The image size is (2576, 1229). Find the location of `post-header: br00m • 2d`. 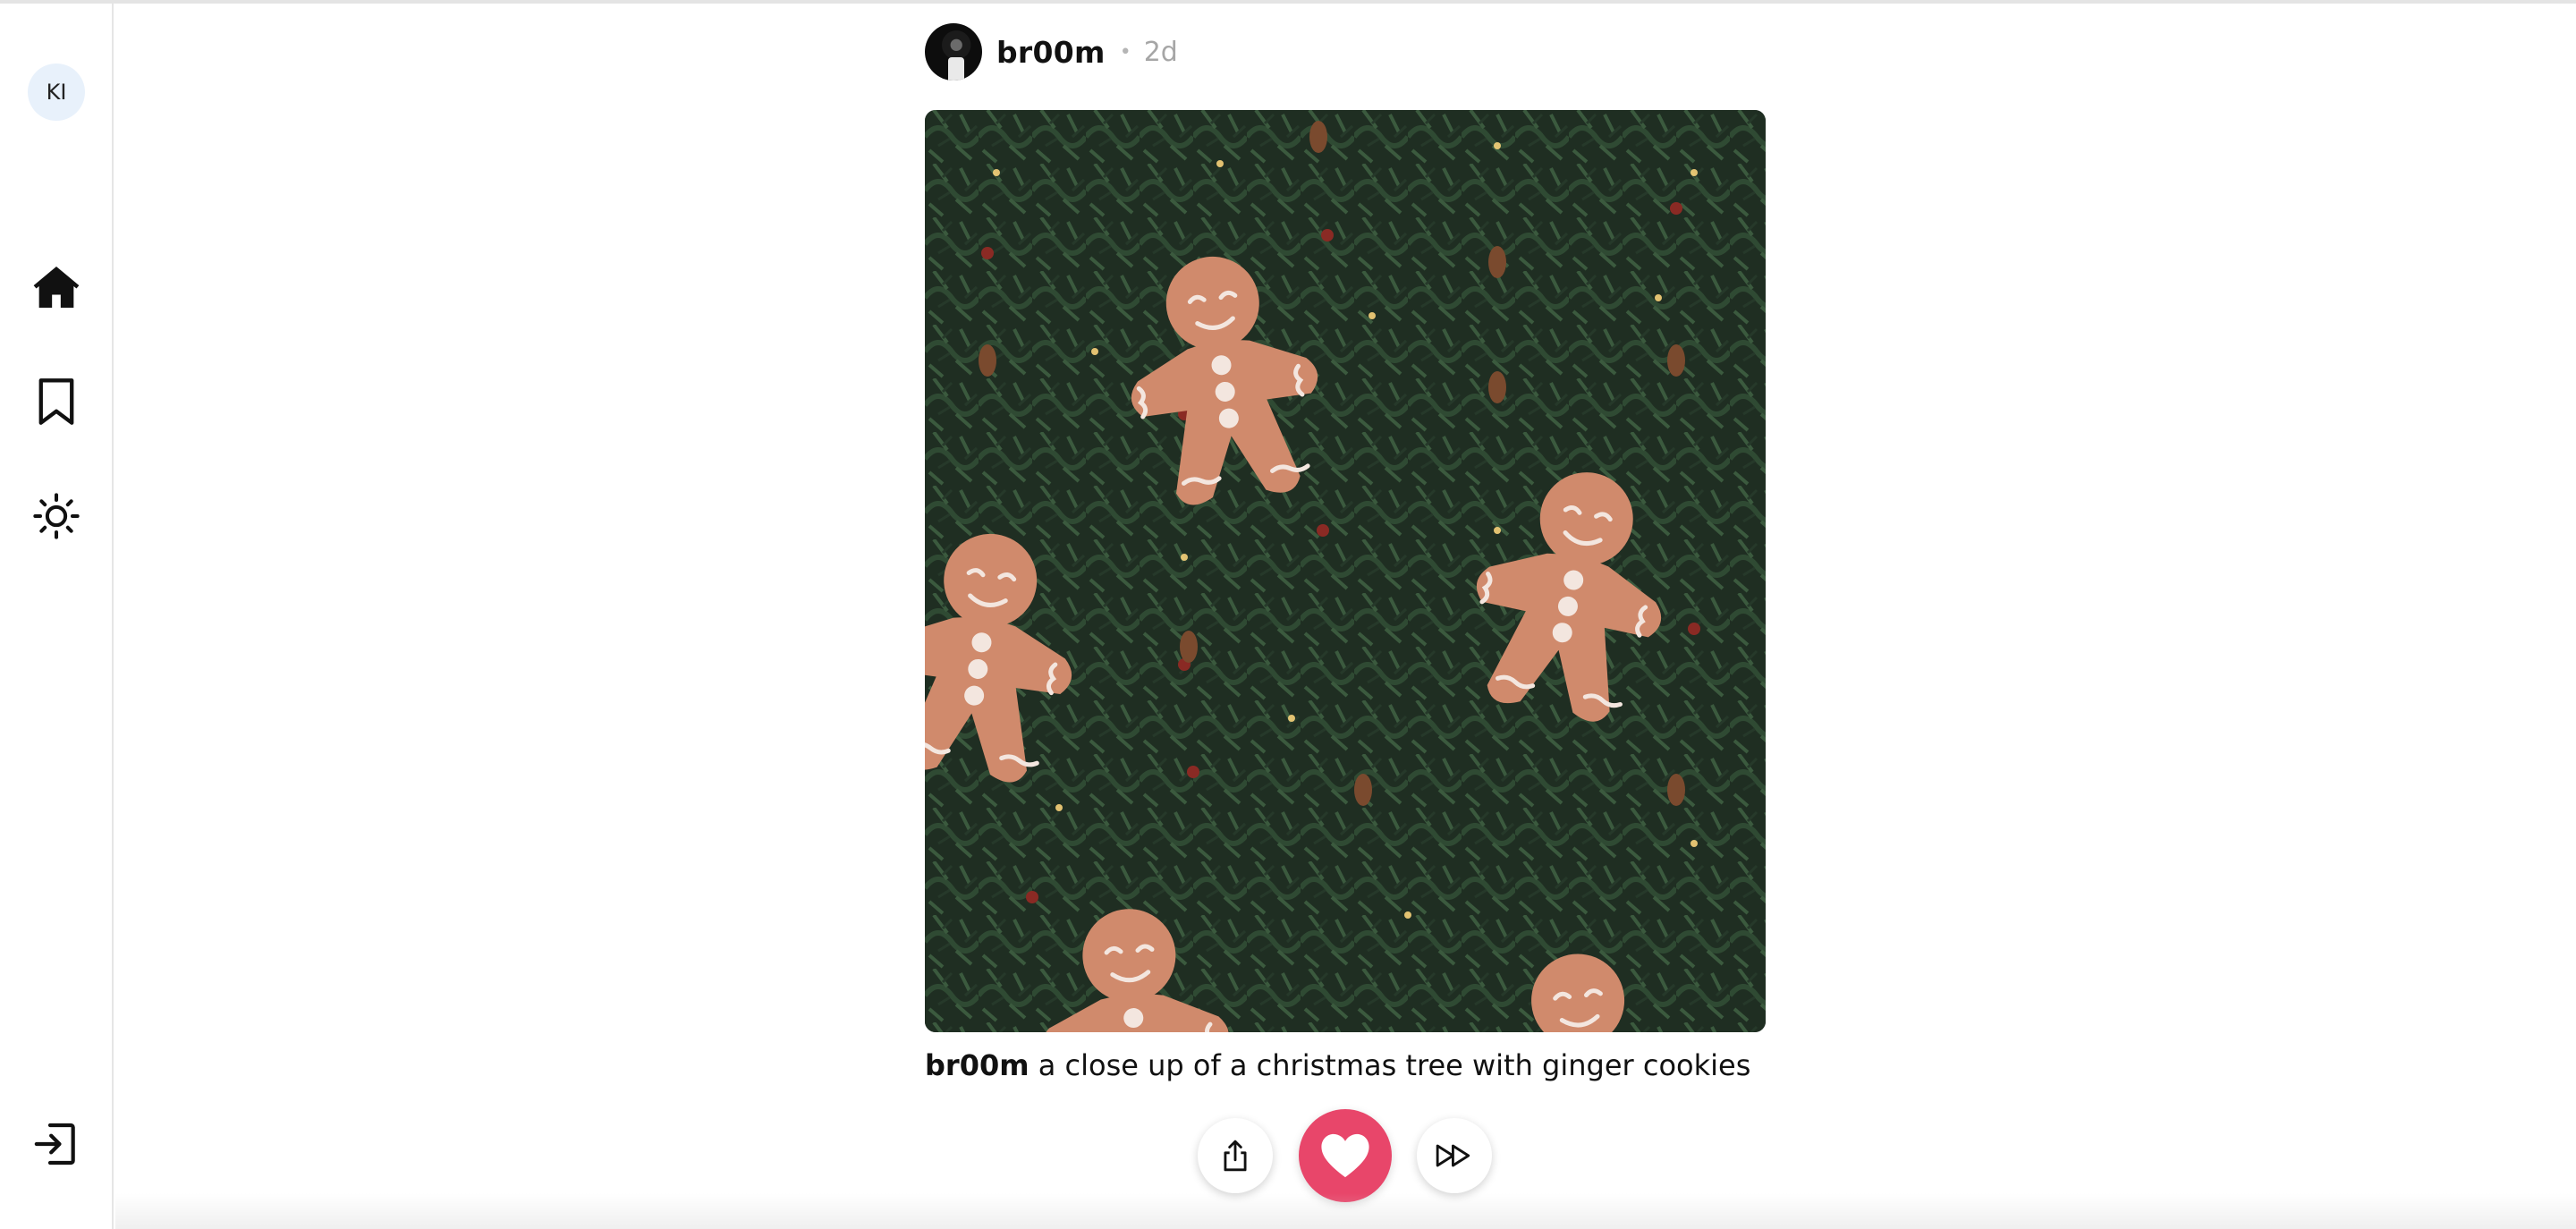

post-header: br00m • 2d is located at coordinates (1051, 52).